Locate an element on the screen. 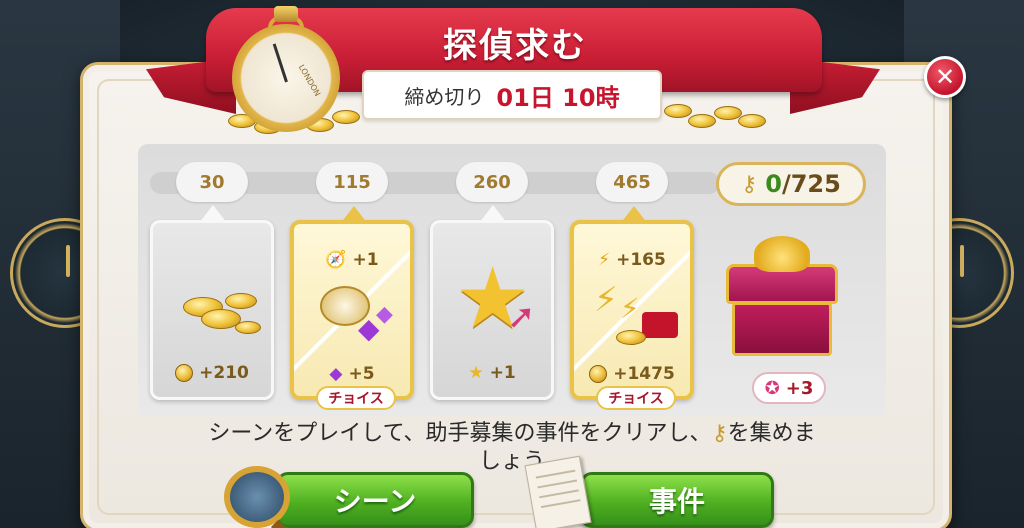 The width and height of the screenshot is (1024, 528). reward-card-4: ⚡ +165 ⚡ ⚡ +1475 チョイス is located at coordinates (632, 308).